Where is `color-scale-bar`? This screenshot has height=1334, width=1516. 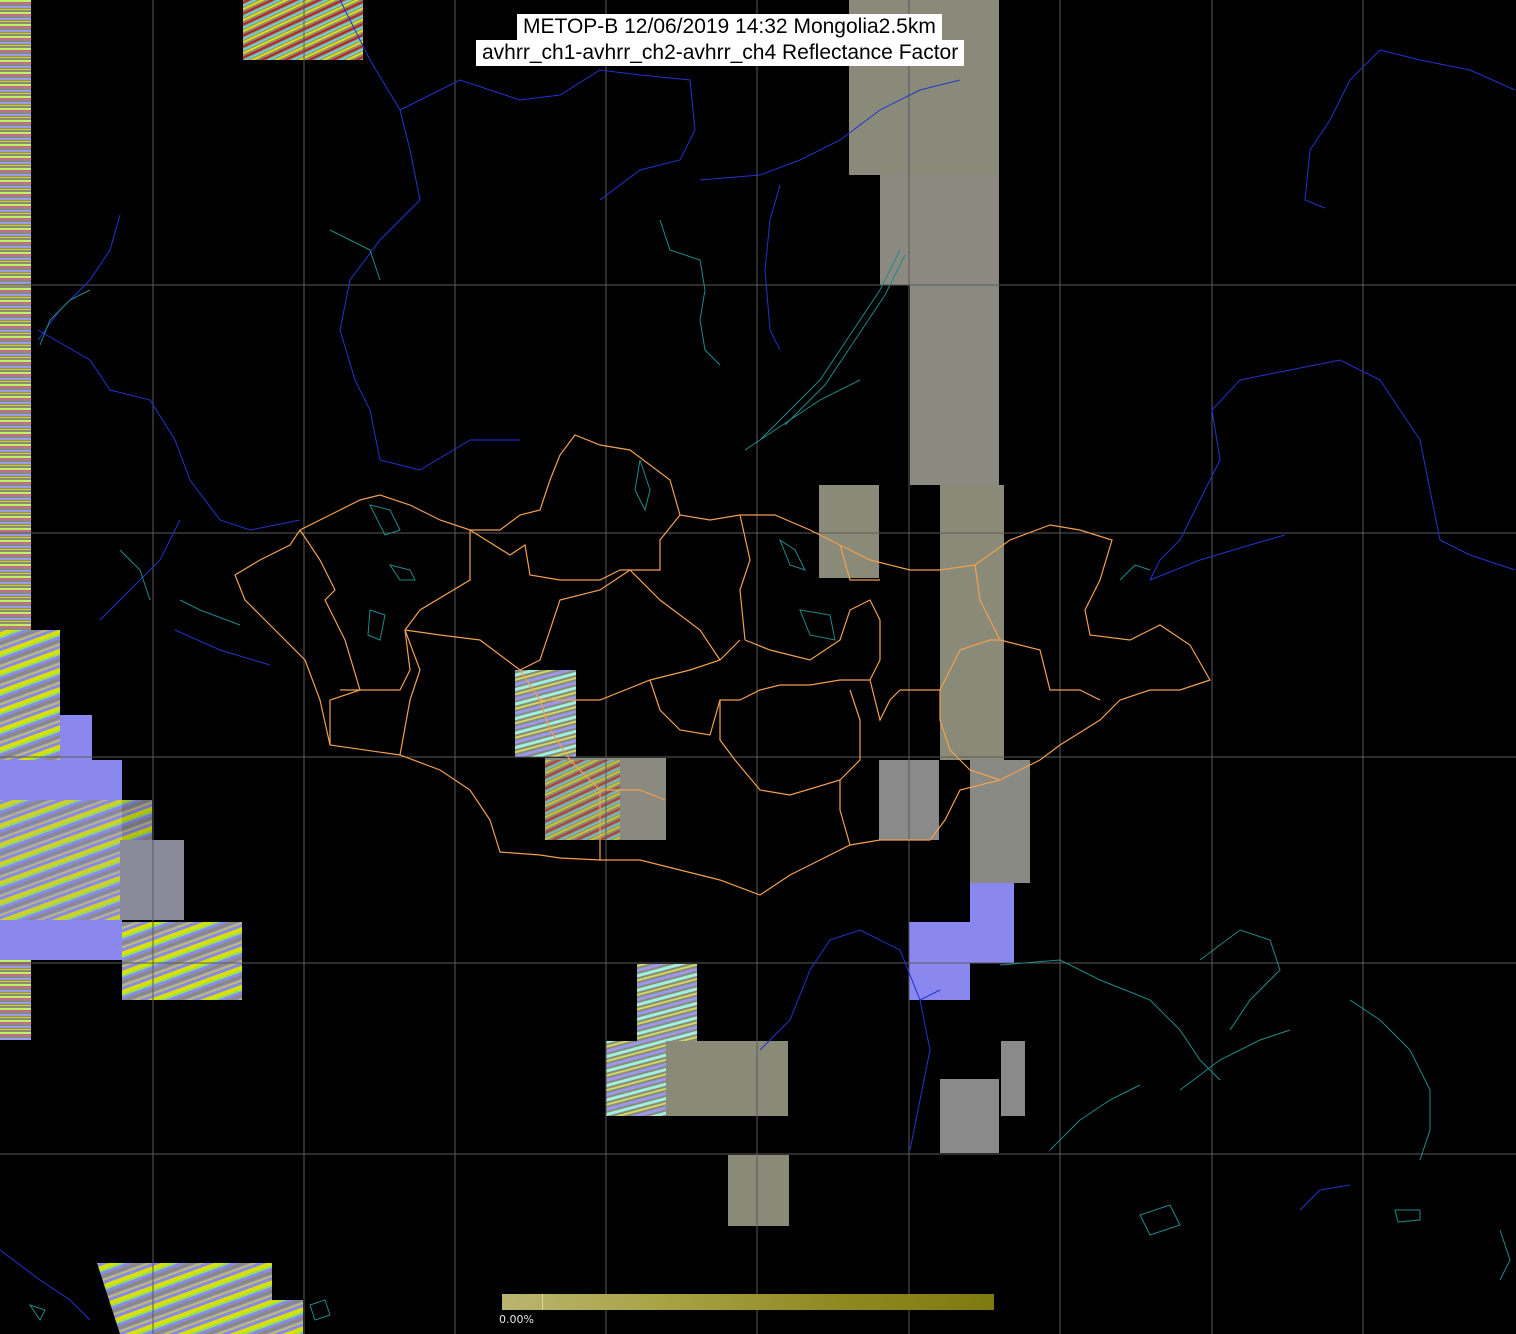
color-scale-bar is located at coordinates (748, 1302).